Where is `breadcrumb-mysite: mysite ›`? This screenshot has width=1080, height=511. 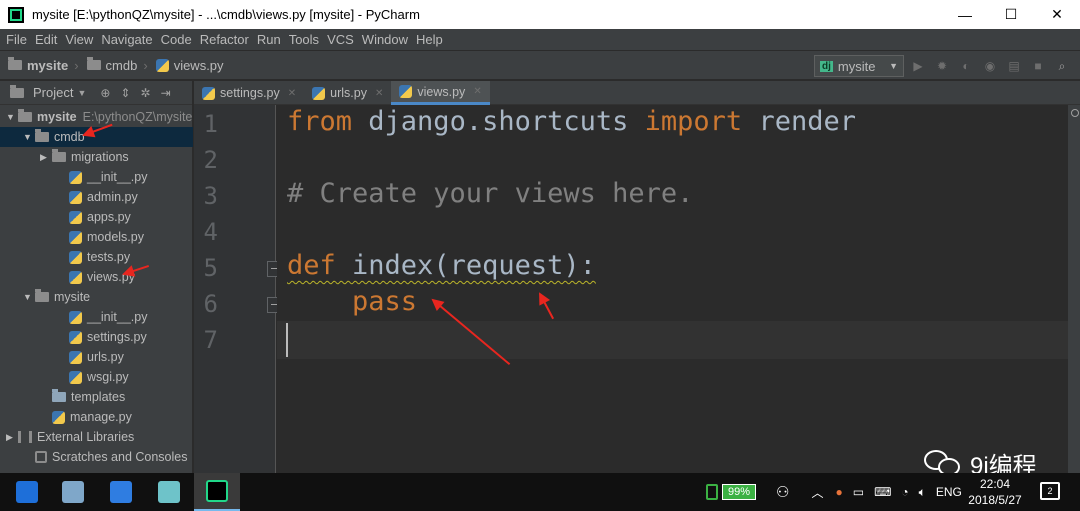
breadcrumb-mysite: mysite › is located at coordinates (43, 65).